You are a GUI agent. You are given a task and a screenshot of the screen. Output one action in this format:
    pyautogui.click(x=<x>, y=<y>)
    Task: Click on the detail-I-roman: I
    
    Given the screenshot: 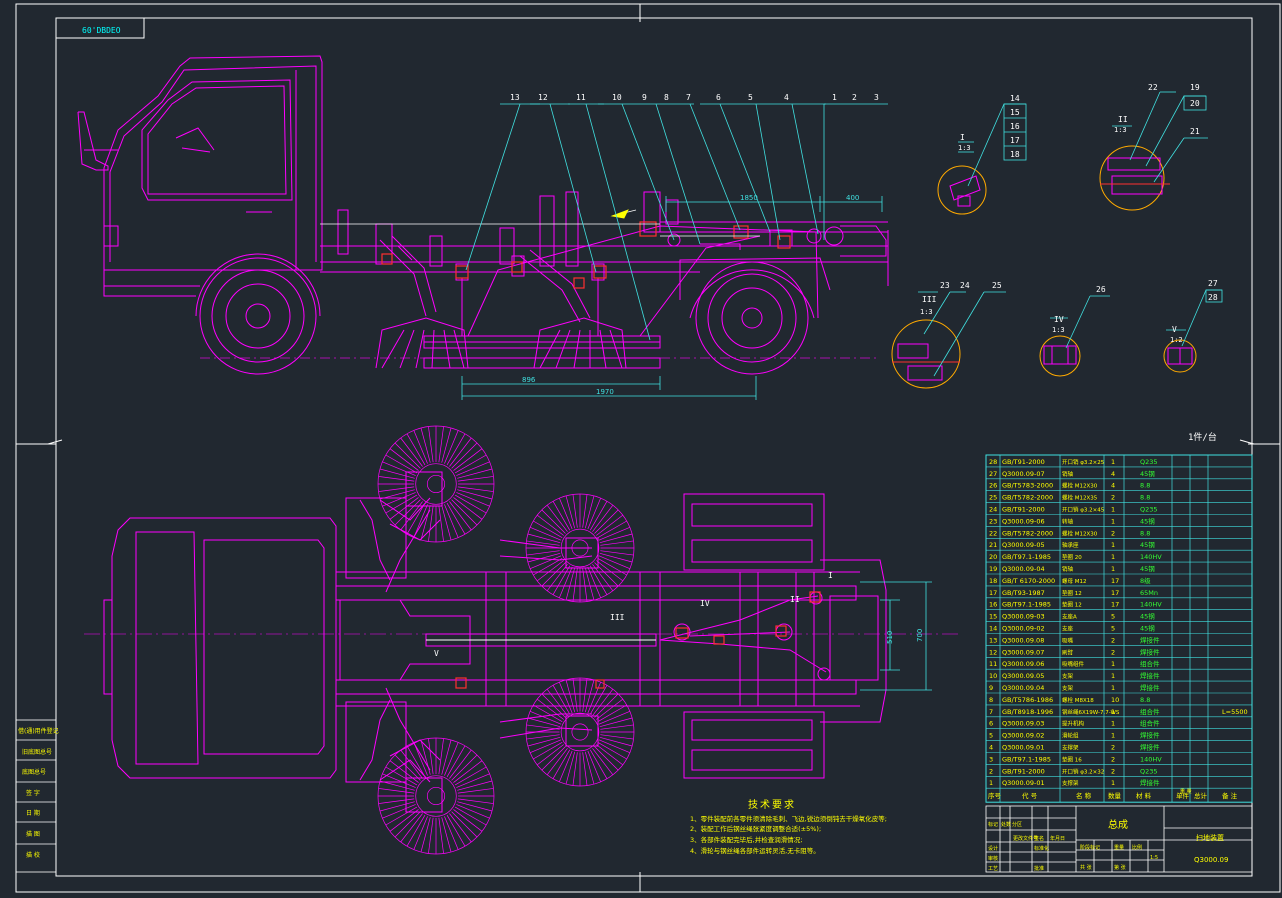 What is the action you would take?
    pyautogui.click(x=962, y=137)
    